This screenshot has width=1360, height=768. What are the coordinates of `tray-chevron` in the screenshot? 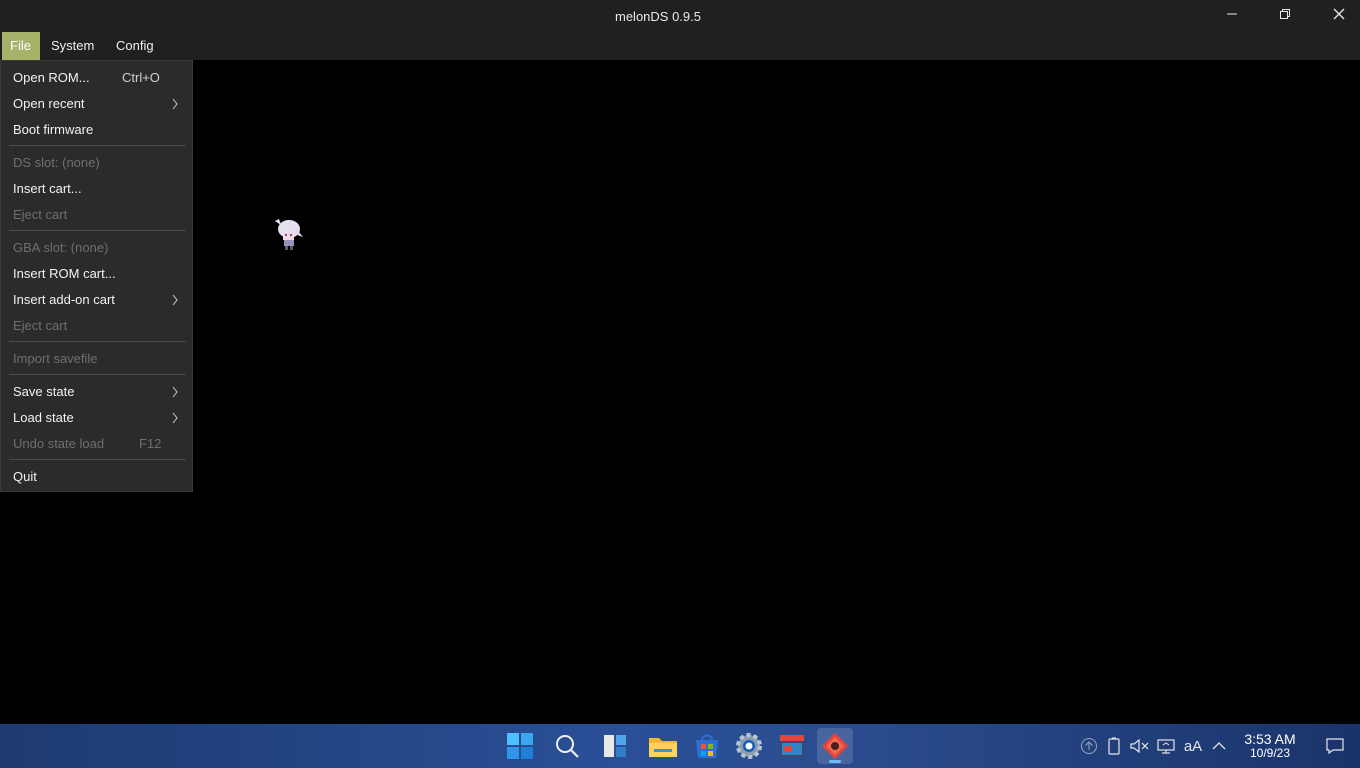 It's located at (1219, 746).